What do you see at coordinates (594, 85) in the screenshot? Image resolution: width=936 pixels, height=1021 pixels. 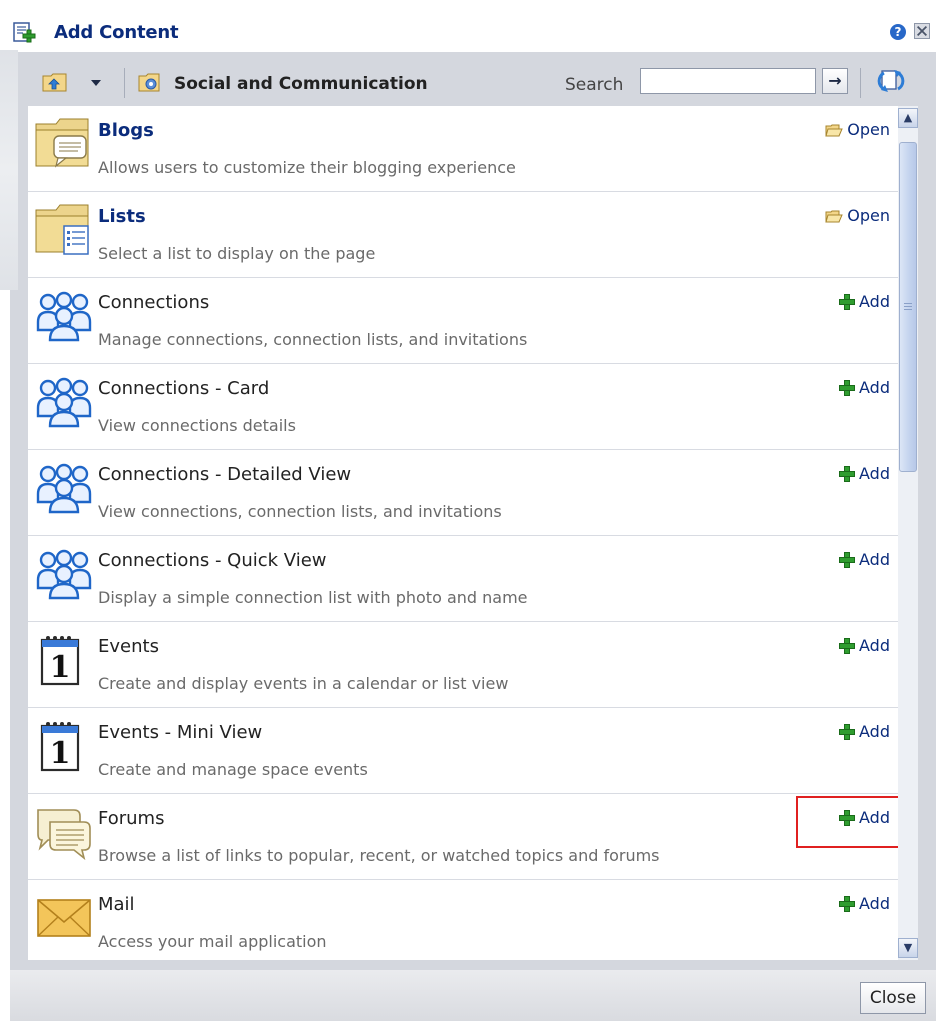 I see `search-label: Search` at bounding box center [594, 85].